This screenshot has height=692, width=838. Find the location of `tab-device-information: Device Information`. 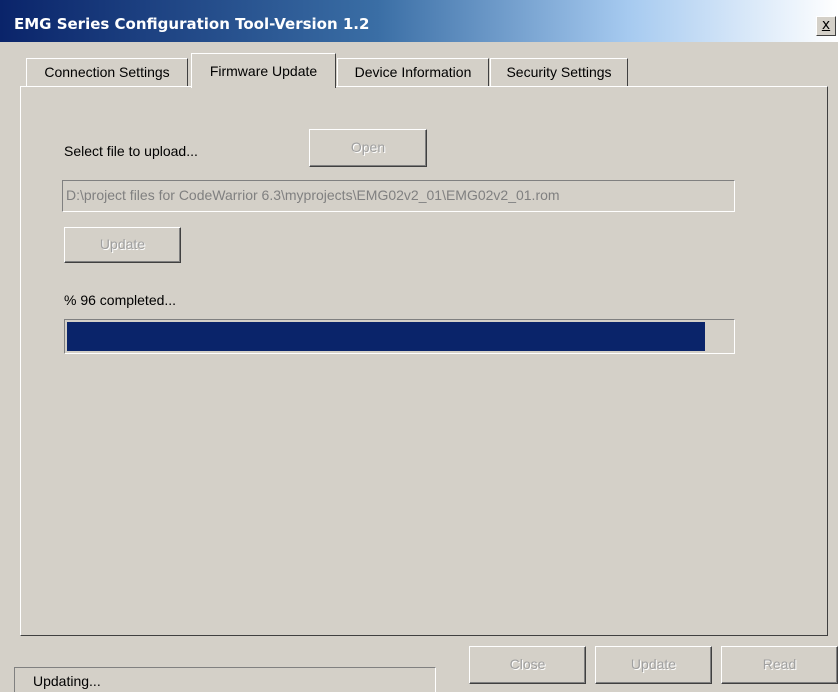

tab-device-information: Device Information is located at coordinates (413, 72).